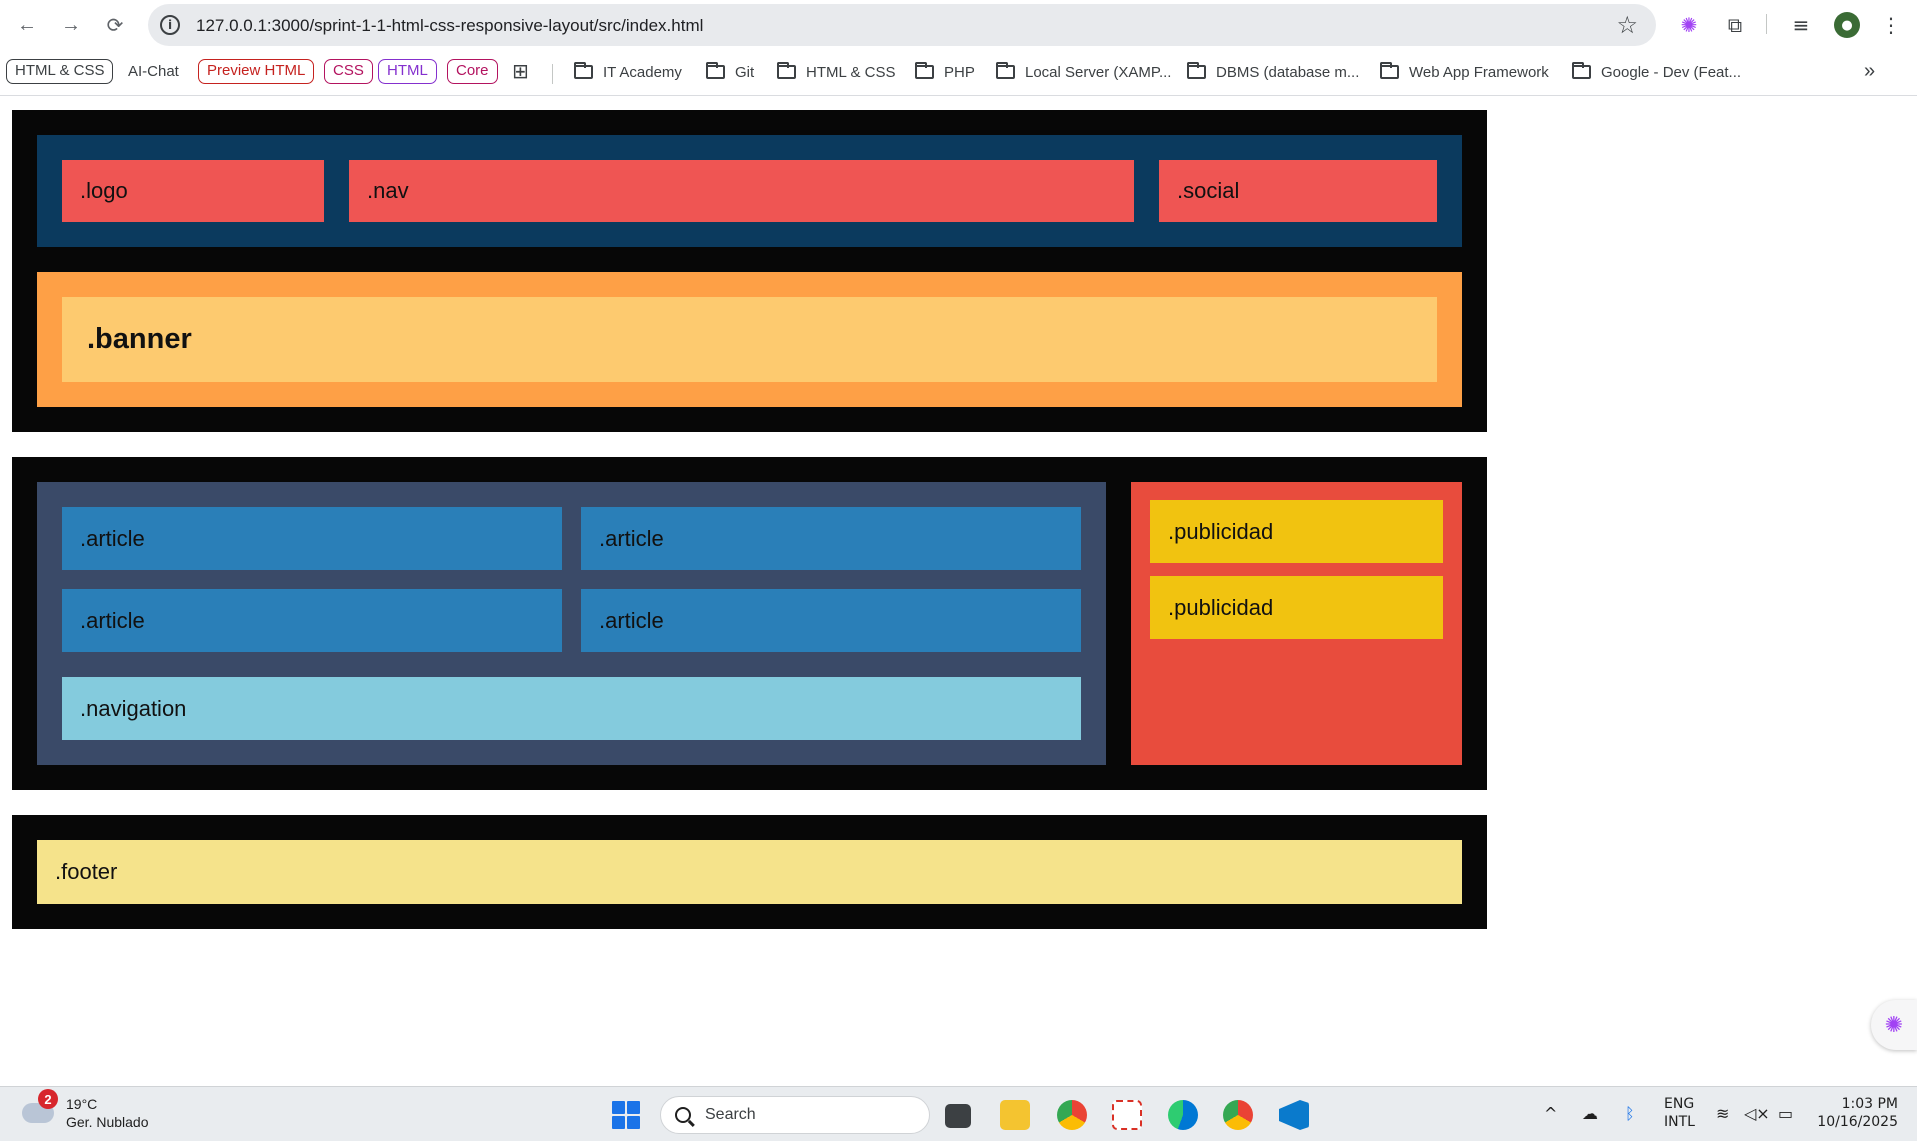 This screenshot has height=1141, width=1917. What do you see at coordinates (193, 191) in the screenshot?
I see `logo-box: .logo` at bounding box center [193, 191].